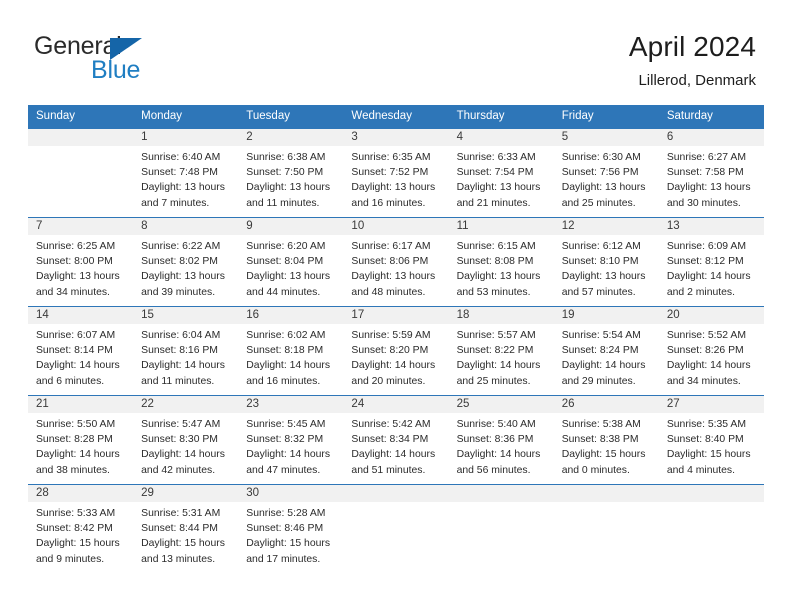  Describe the element at coordinates (186, 117) in the screenshot. I see `weekday-header-monday: Monday` at that location.